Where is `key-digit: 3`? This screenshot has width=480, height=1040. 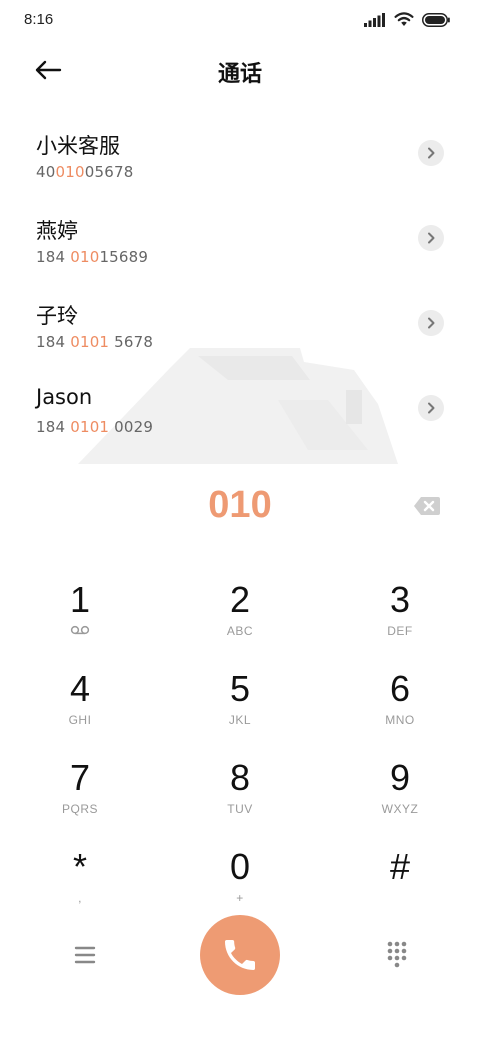
key-digit: 3 is located at coordinates (400, 599).